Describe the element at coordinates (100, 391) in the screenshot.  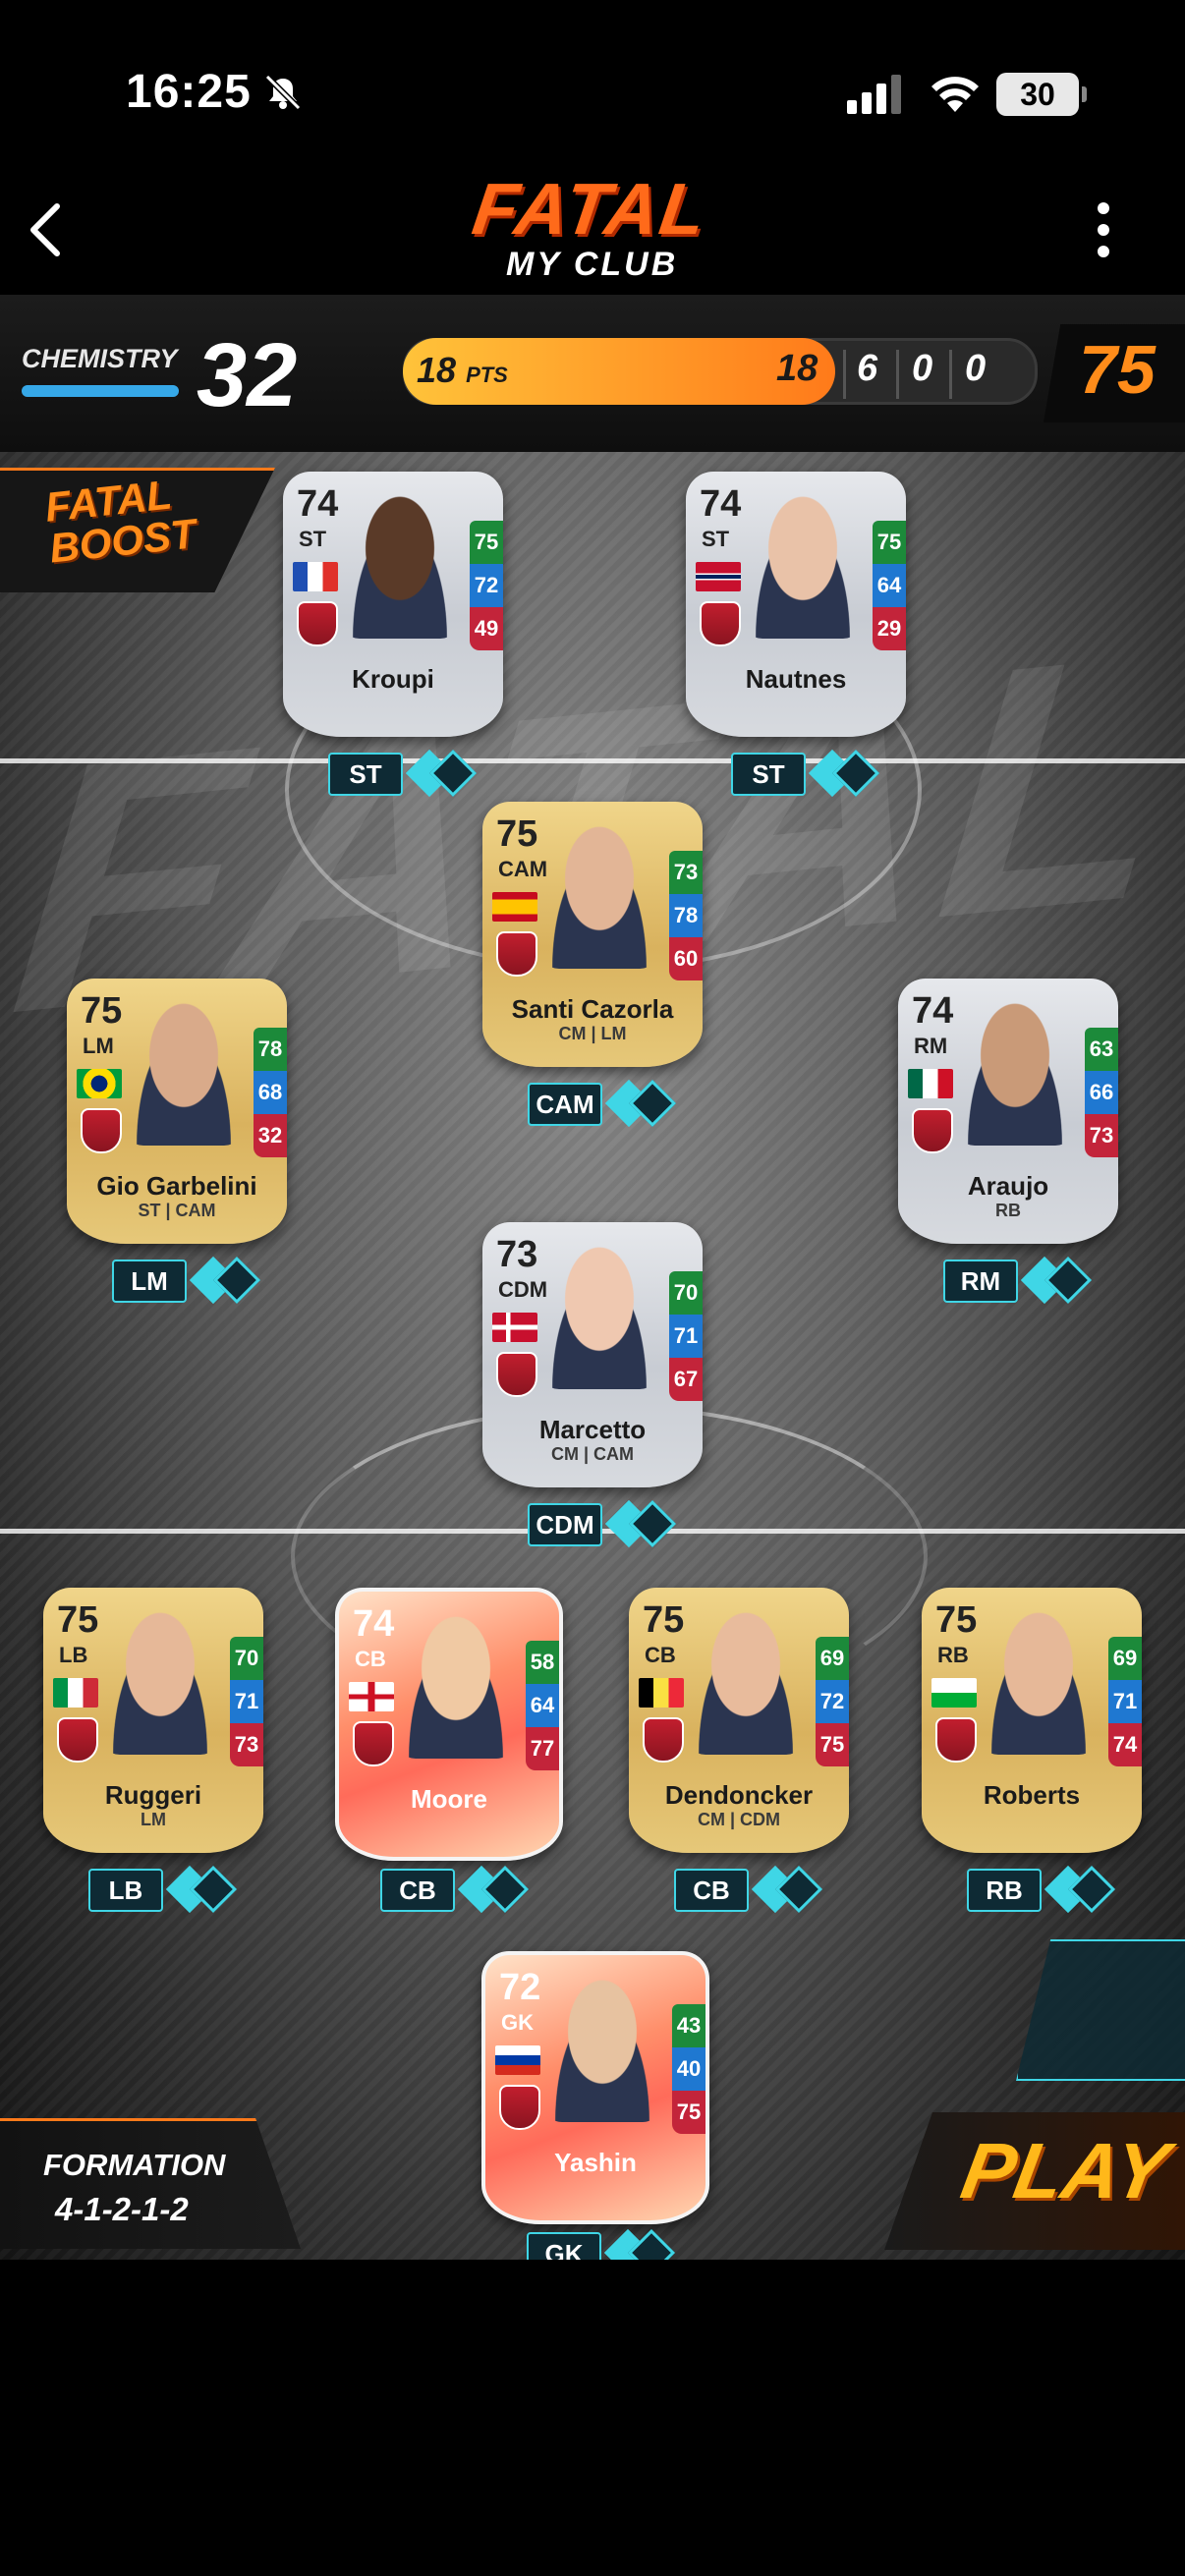
I see `chemistry-progress-fill` at that location.